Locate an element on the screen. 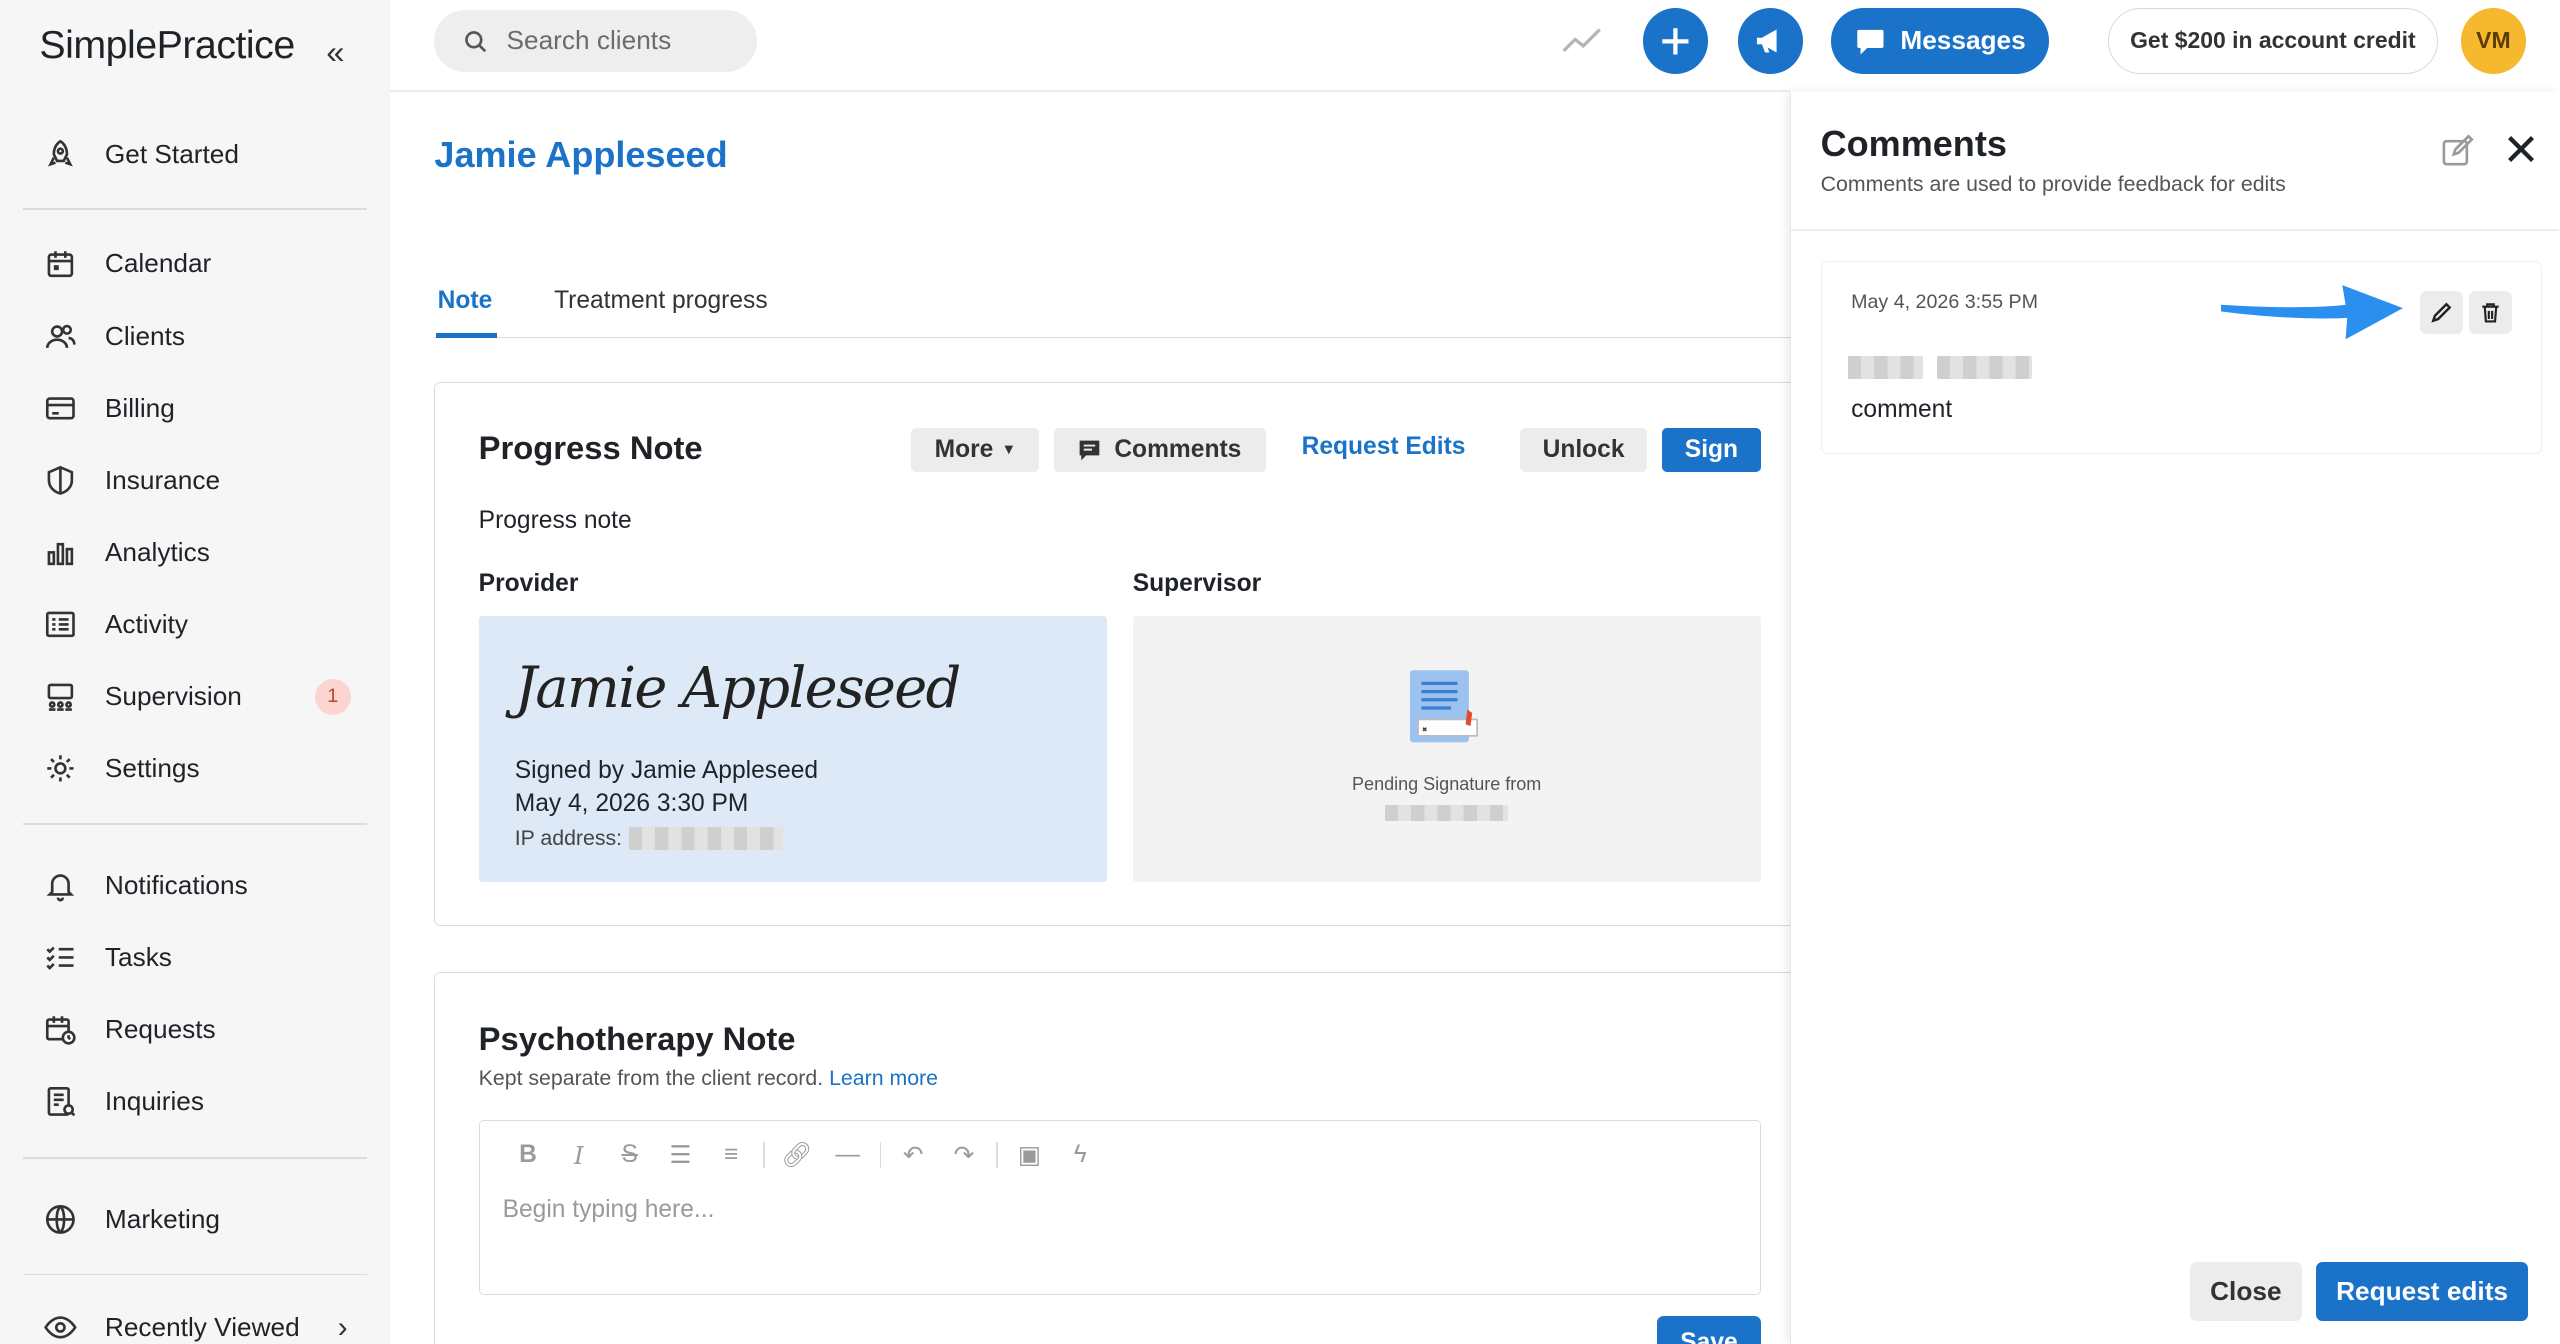 The width and height of the screenshot is (2560, 1344). tab-treatment-progress: Treatment progress is located at coordinates (661, 301).